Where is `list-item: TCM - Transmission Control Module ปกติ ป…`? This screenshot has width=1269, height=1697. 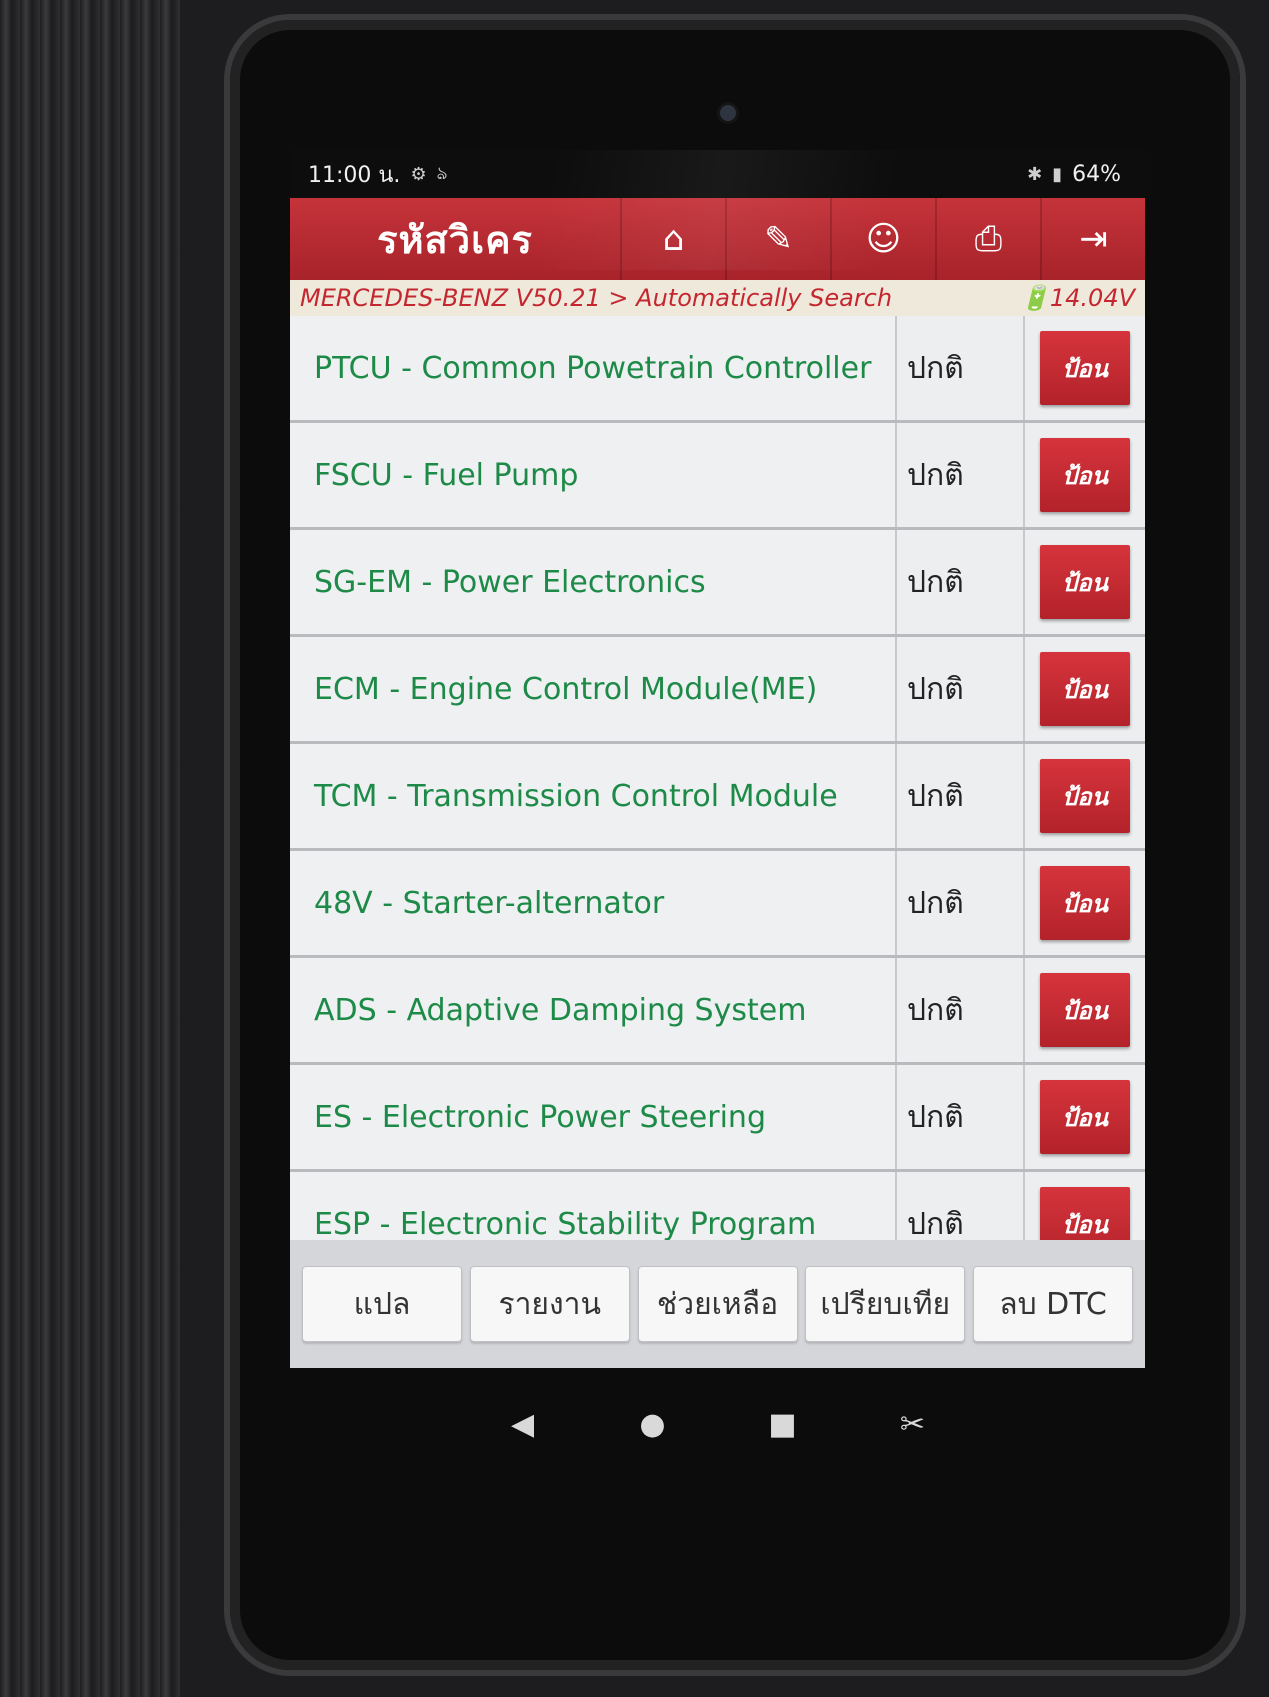 list-item: TCM - Transmission Control Module ปกติ ป… is located at coordinates (717, 797).